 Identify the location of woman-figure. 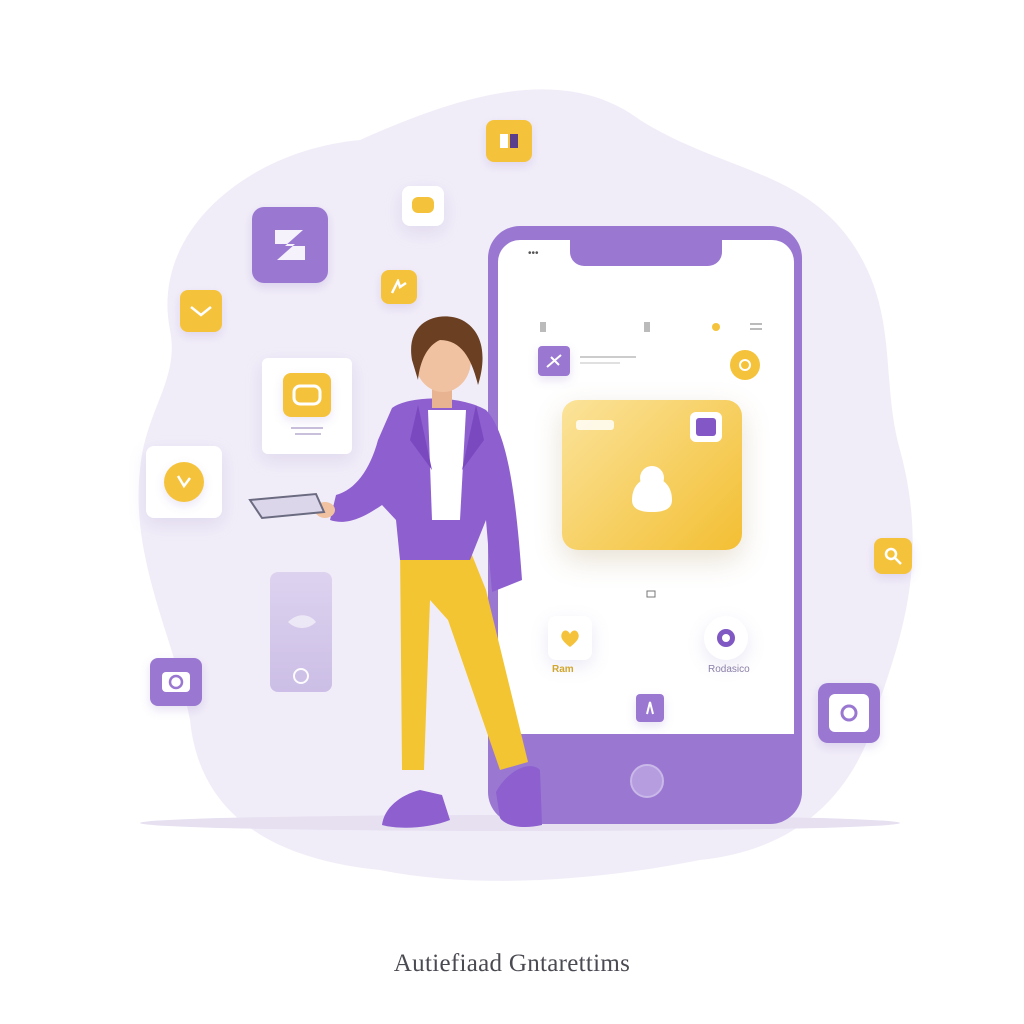
(395, 572).